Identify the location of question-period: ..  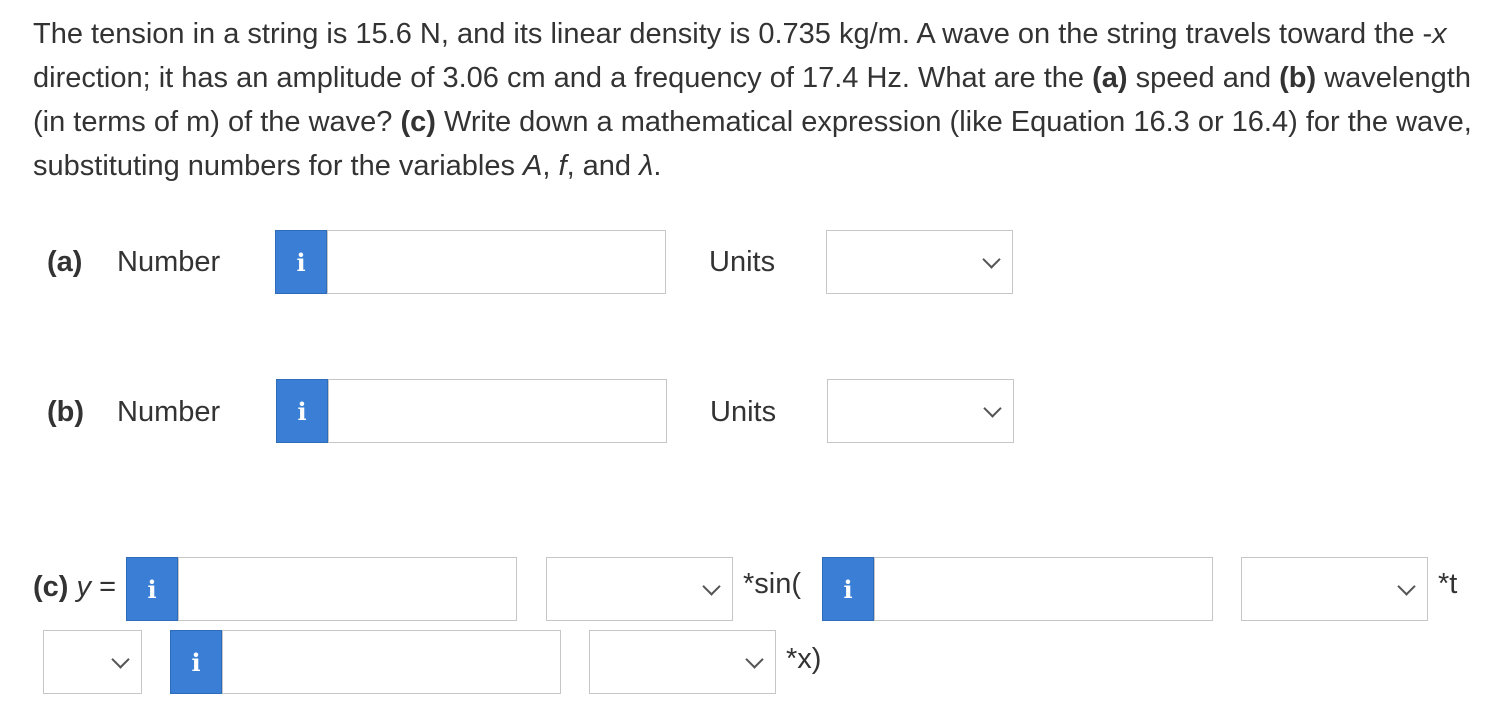
(657, 166).